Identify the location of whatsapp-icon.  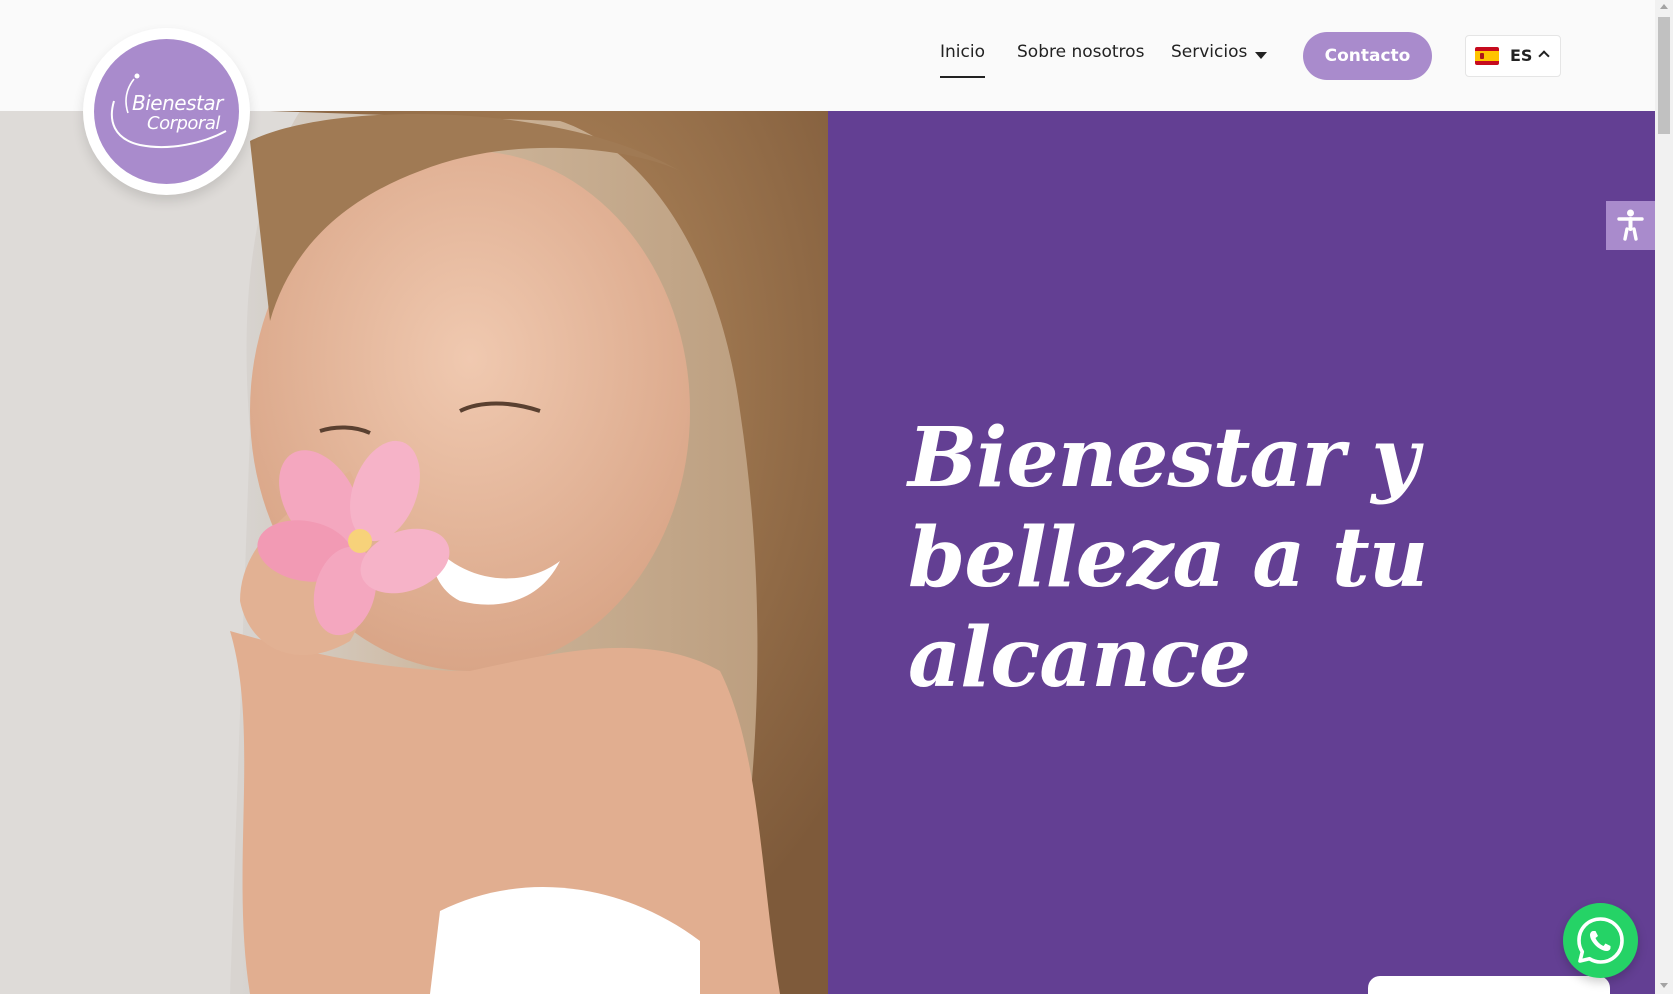
(1600, 940).